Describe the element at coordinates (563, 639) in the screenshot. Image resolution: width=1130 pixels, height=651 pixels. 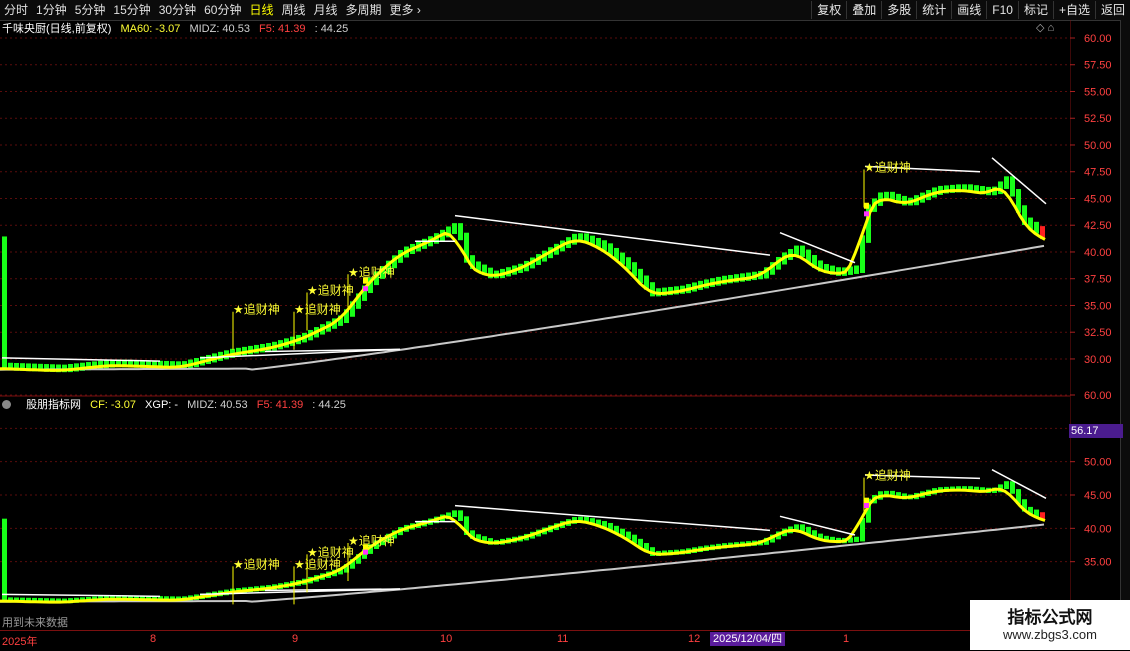
I see `date-label-4: 11` at that location.